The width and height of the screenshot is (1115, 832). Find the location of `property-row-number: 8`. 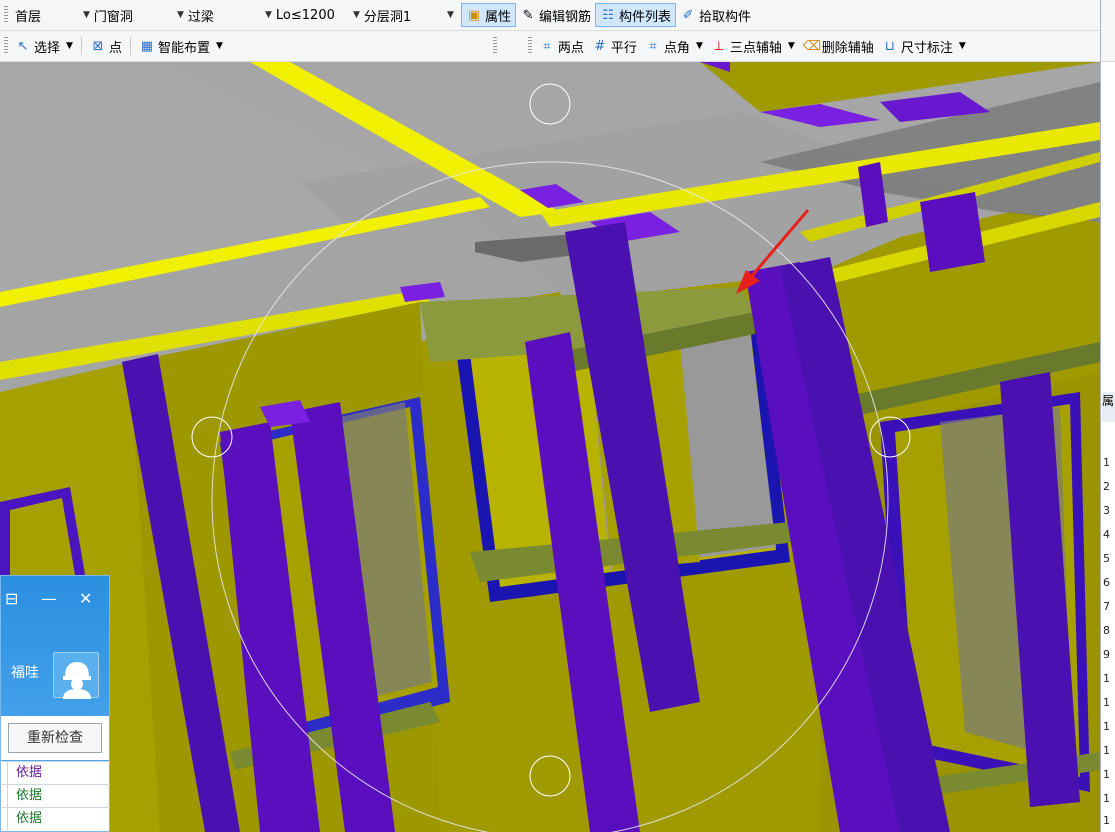

property-row-number: 8 is located at coordinates (1106, 630).